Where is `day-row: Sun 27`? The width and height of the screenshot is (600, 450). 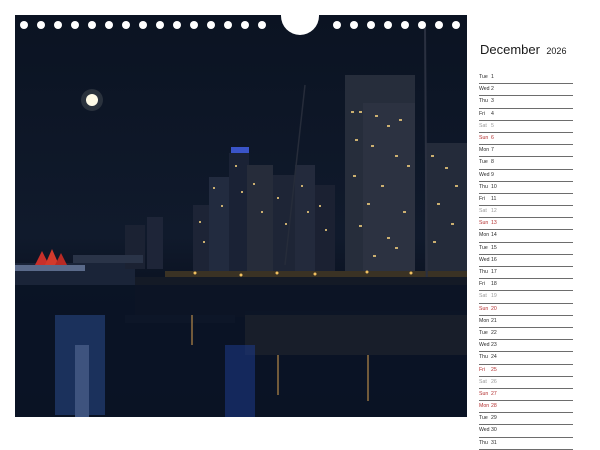 day-row: Sun 27 is located at coordinates (526, 395).